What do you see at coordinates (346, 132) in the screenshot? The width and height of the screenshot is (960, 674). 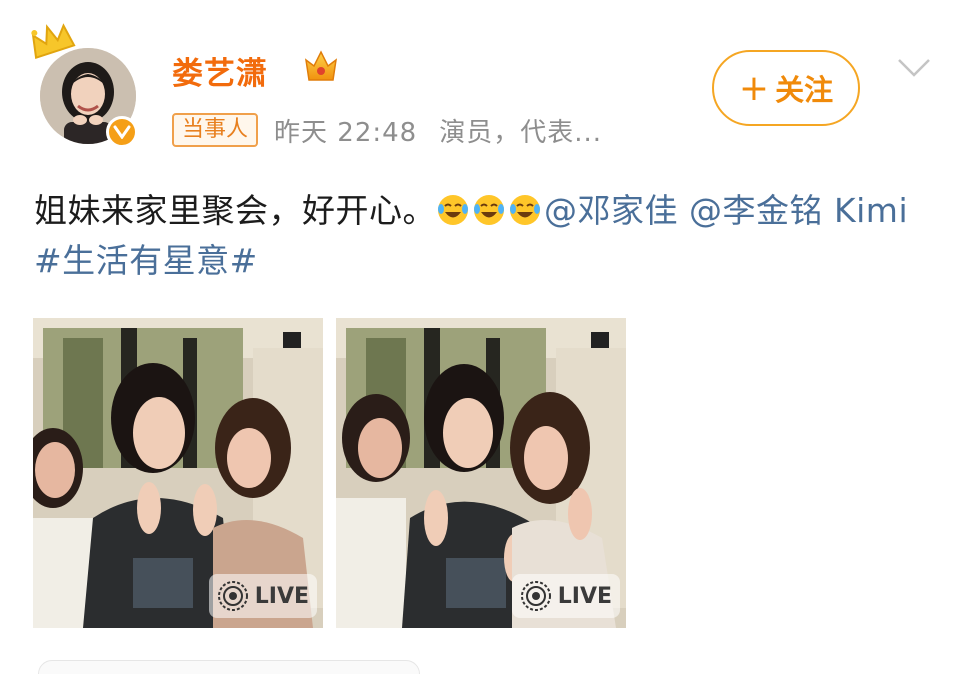 I see `timestamp: 昨天 22:48` at bounding box center [346, 132].